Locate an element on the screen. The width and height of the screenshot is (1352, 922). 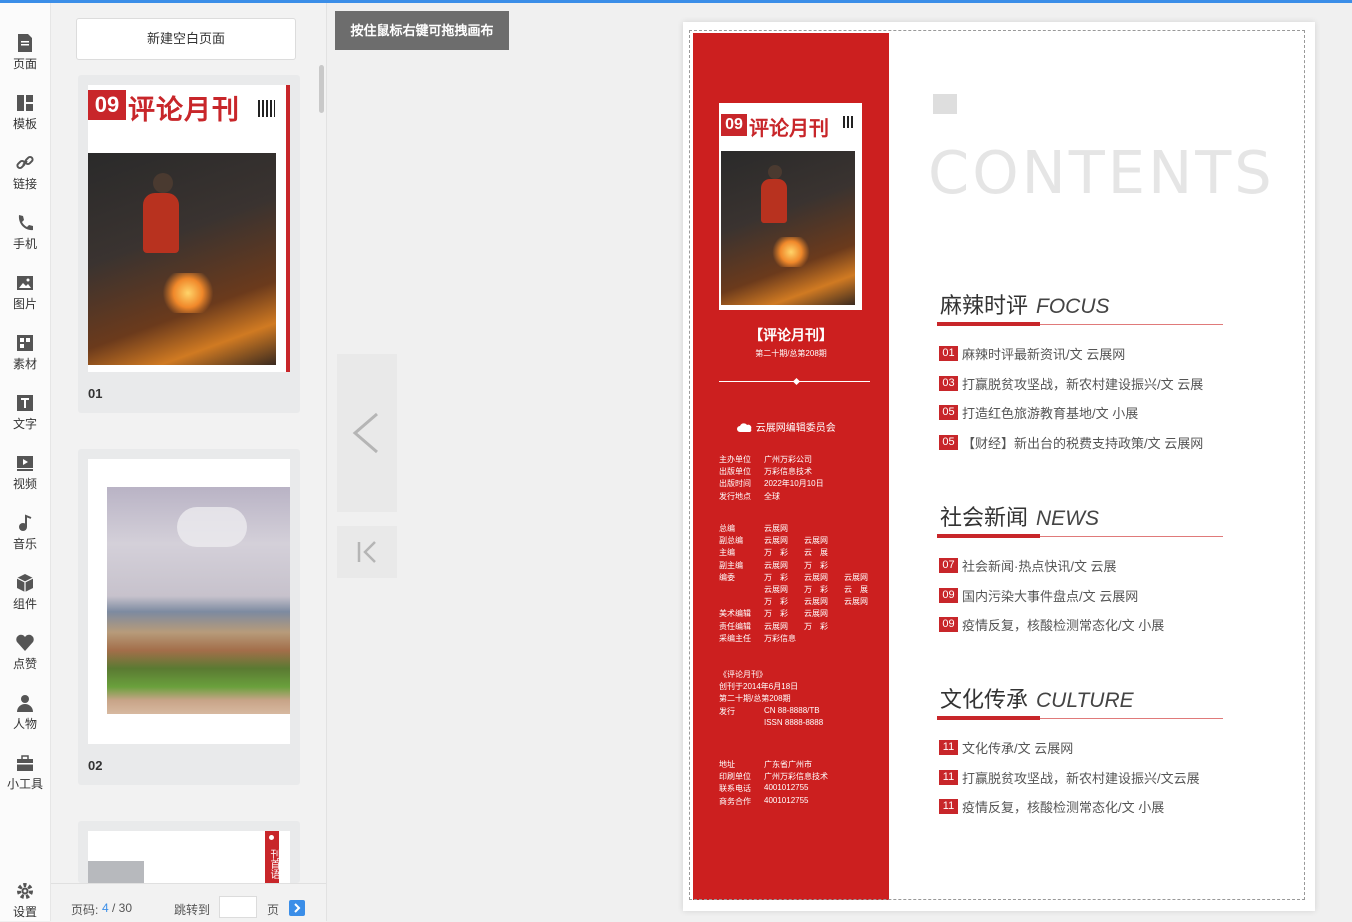
text-icon is located at coordinates (25, 403).